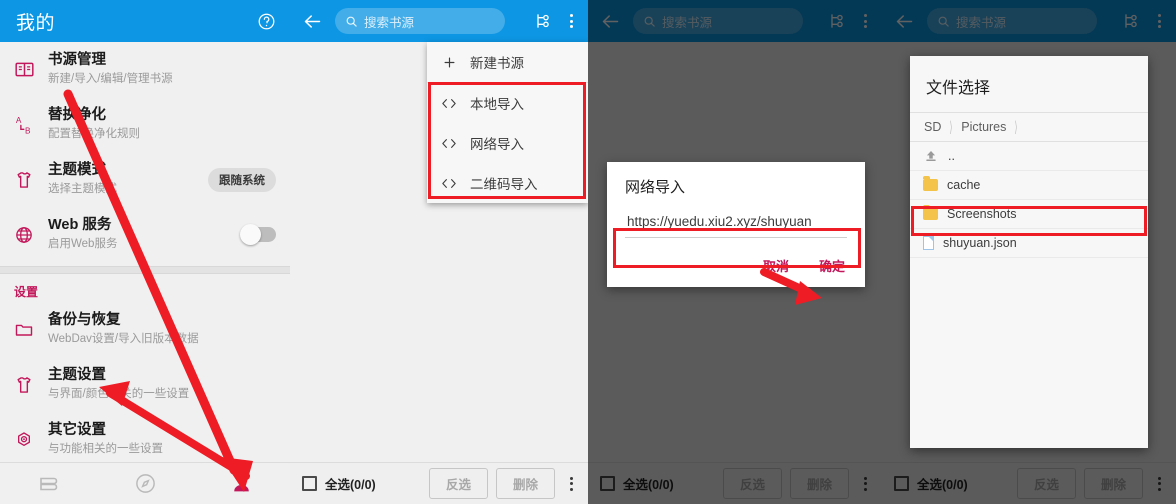 This screenshot has height=504, width=1176. I want to click on setting-row-theme-mode: 主题模式 选择主题模式 跟随系统, so click(145, 179).